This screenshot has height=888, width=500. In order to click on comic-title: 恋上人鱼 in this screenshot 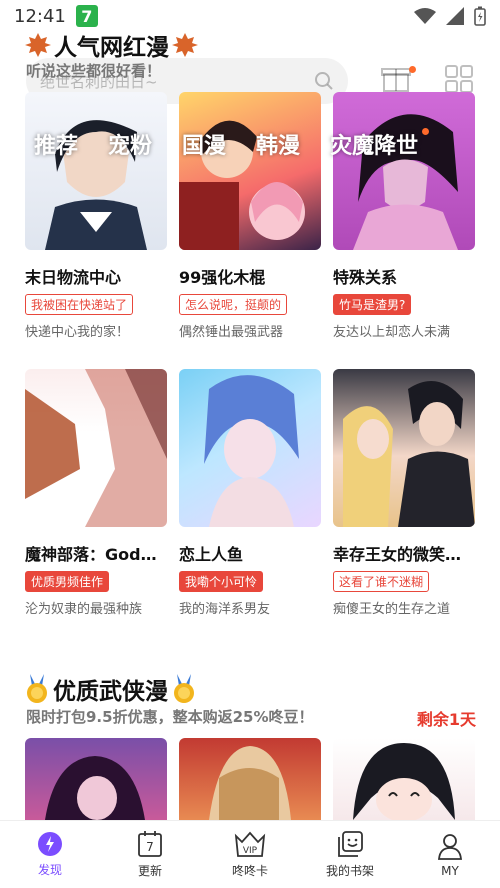, I will do `click(211, 554)`.